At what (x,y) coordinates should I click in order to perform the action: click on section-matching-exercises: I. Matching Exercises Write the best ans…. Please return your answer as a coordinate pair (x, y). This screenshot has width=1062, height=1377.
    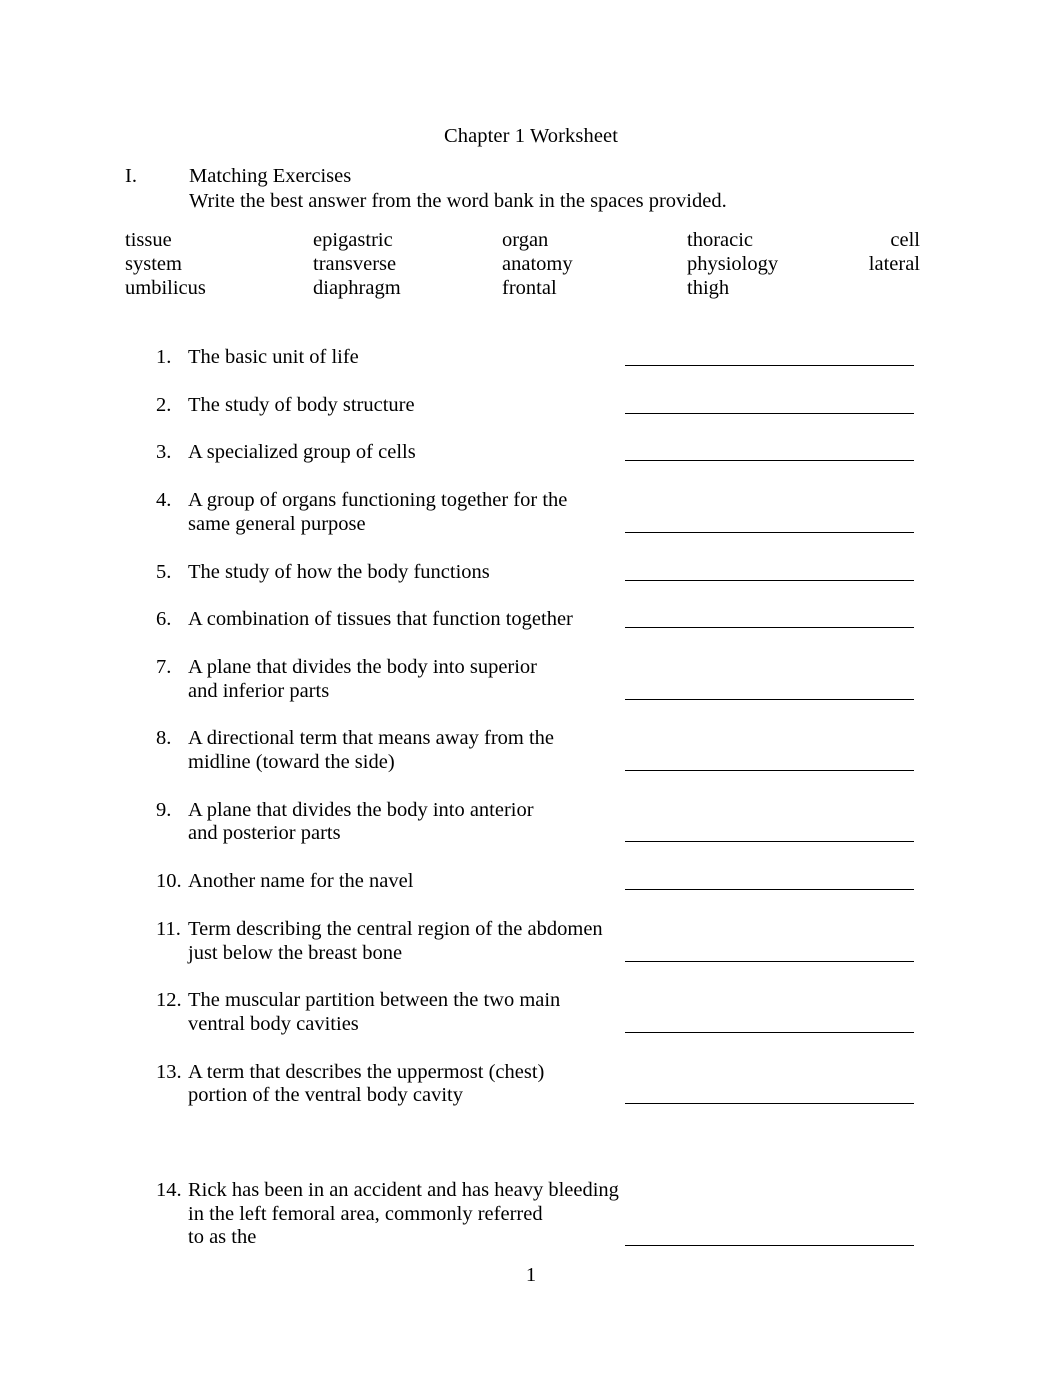
    Looking at the image, I should click on (525, 189).